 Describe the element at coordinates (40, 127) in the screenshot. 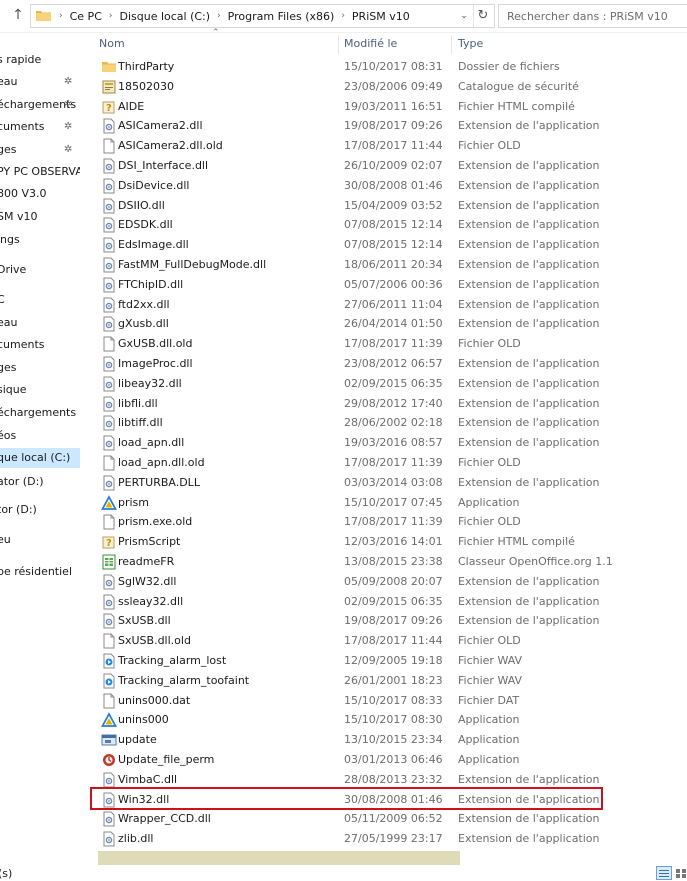

I see `sidebar-item: cuments ✲` at that location.